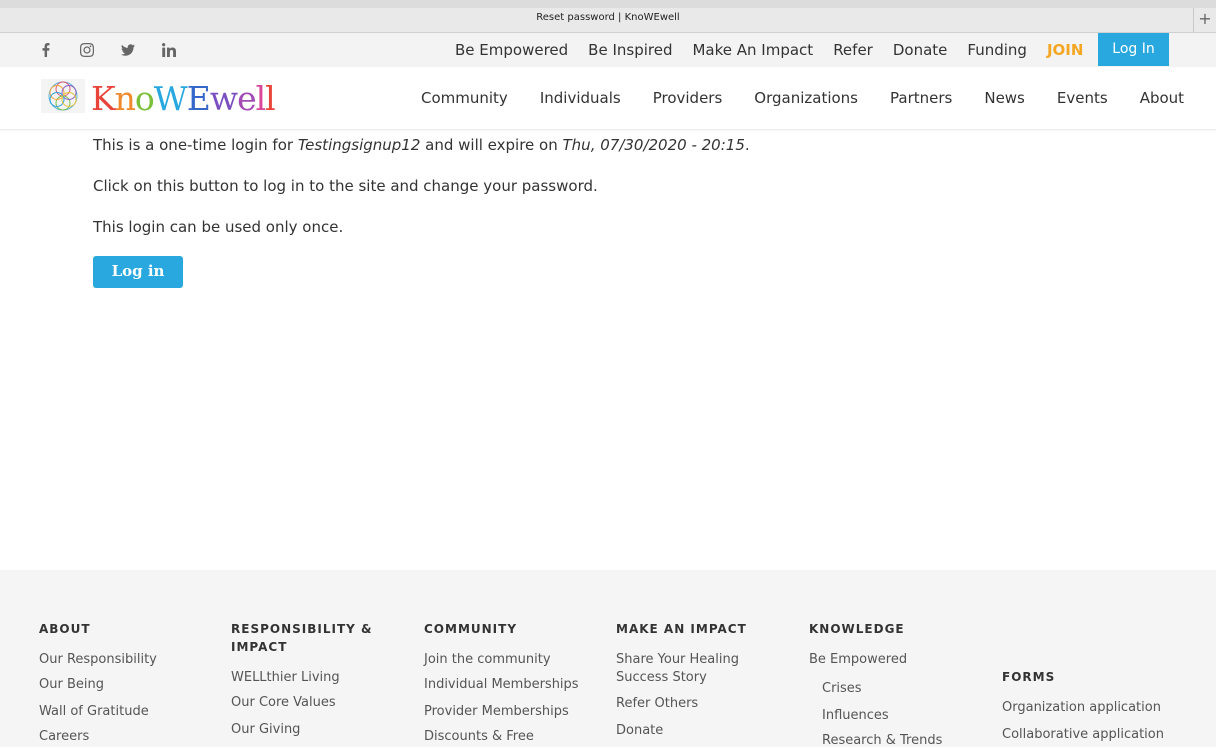 The image size is (1216, 748). What do you see at coordinates (752, 50) in the screenshot?
I see `nav-make-an-impact: Make An Impact` at bounding box center [752, 50].